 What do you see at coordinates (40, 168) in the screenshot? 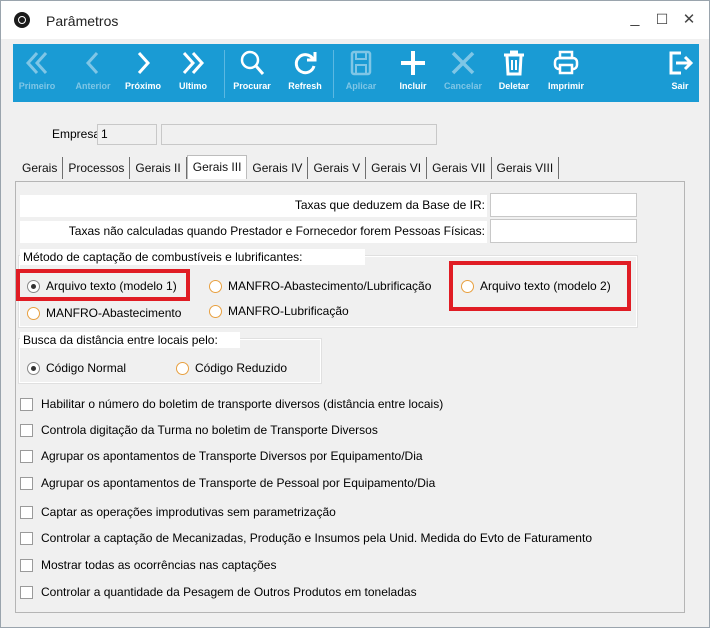
I see `tab-gerais: Gerais` at bounding box center [40, 168].